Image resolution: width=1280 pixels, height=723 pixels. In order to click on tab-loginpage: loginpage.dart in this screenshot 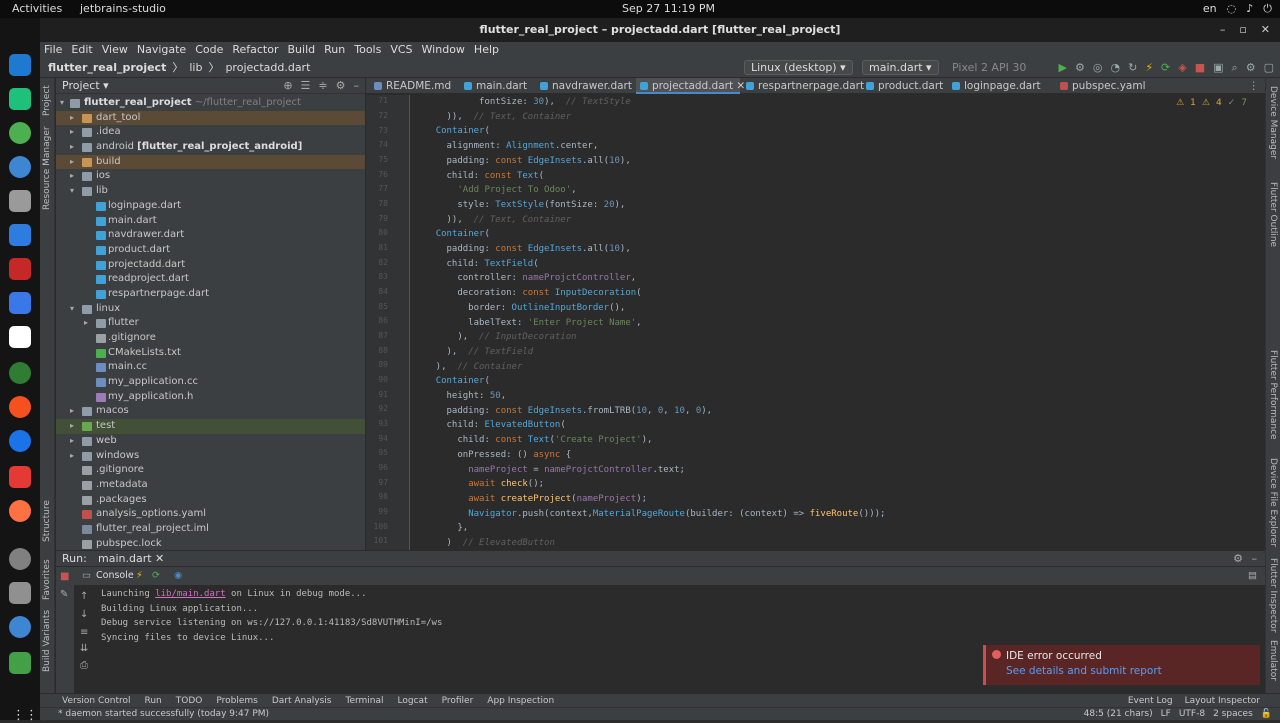, I will do `click(998, 86)`.